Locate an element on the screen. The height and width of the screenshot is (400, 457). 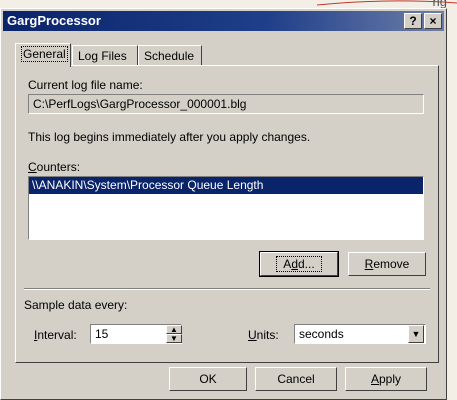
ok-button: OK is located at coordinates (208, 379).